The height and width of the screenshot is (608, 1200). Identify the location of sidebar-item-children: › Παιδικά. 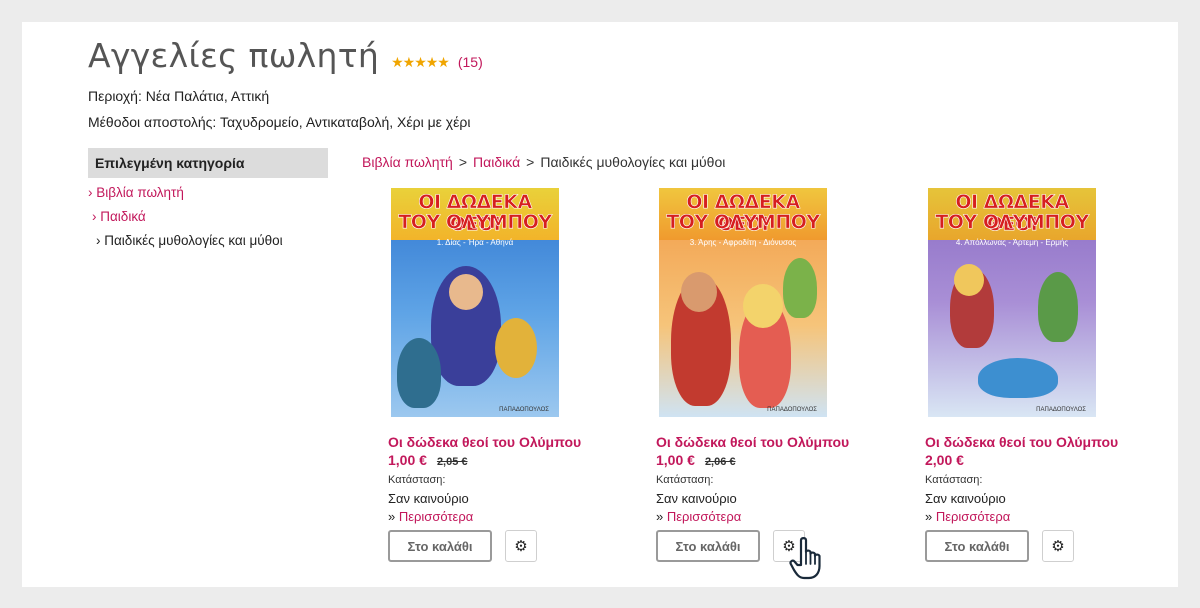
(210, 216).